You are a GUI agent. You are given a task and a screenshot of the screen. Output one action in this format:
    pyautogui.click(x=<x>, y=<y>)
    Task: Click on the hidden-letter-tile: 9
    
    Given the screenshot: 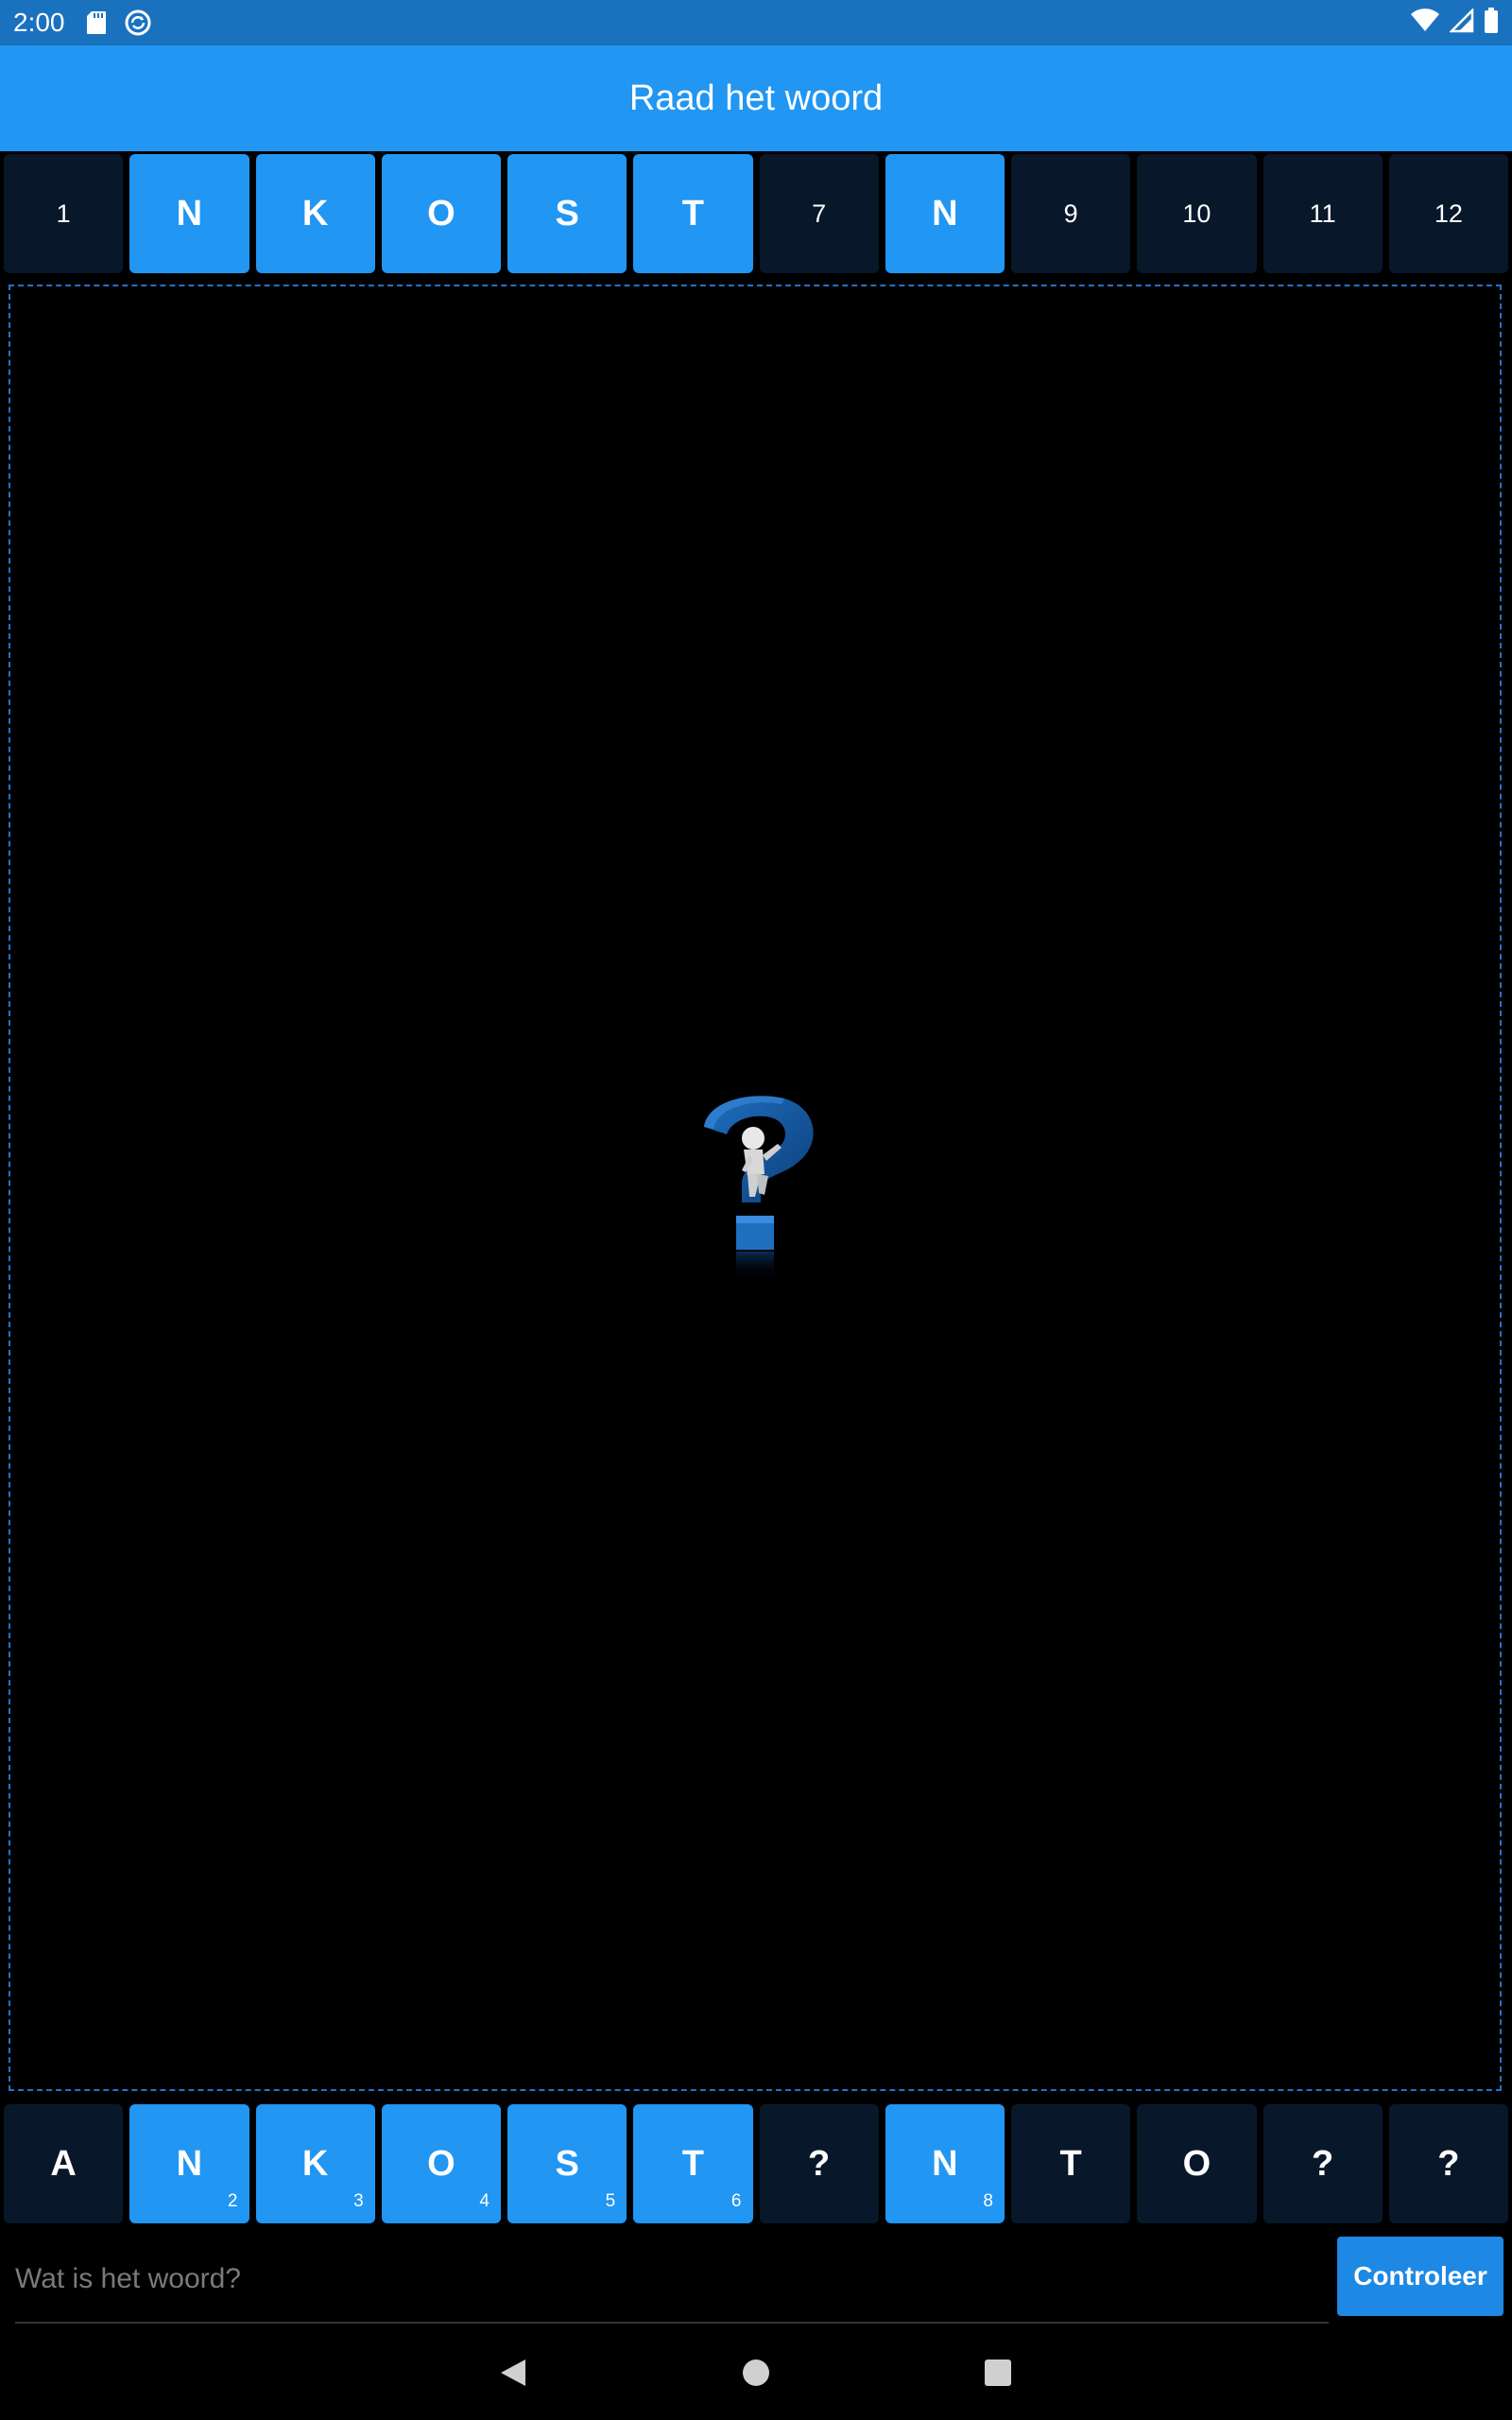 What is the action you would take?
    pyautogui.click(x=1071, y=213)
    